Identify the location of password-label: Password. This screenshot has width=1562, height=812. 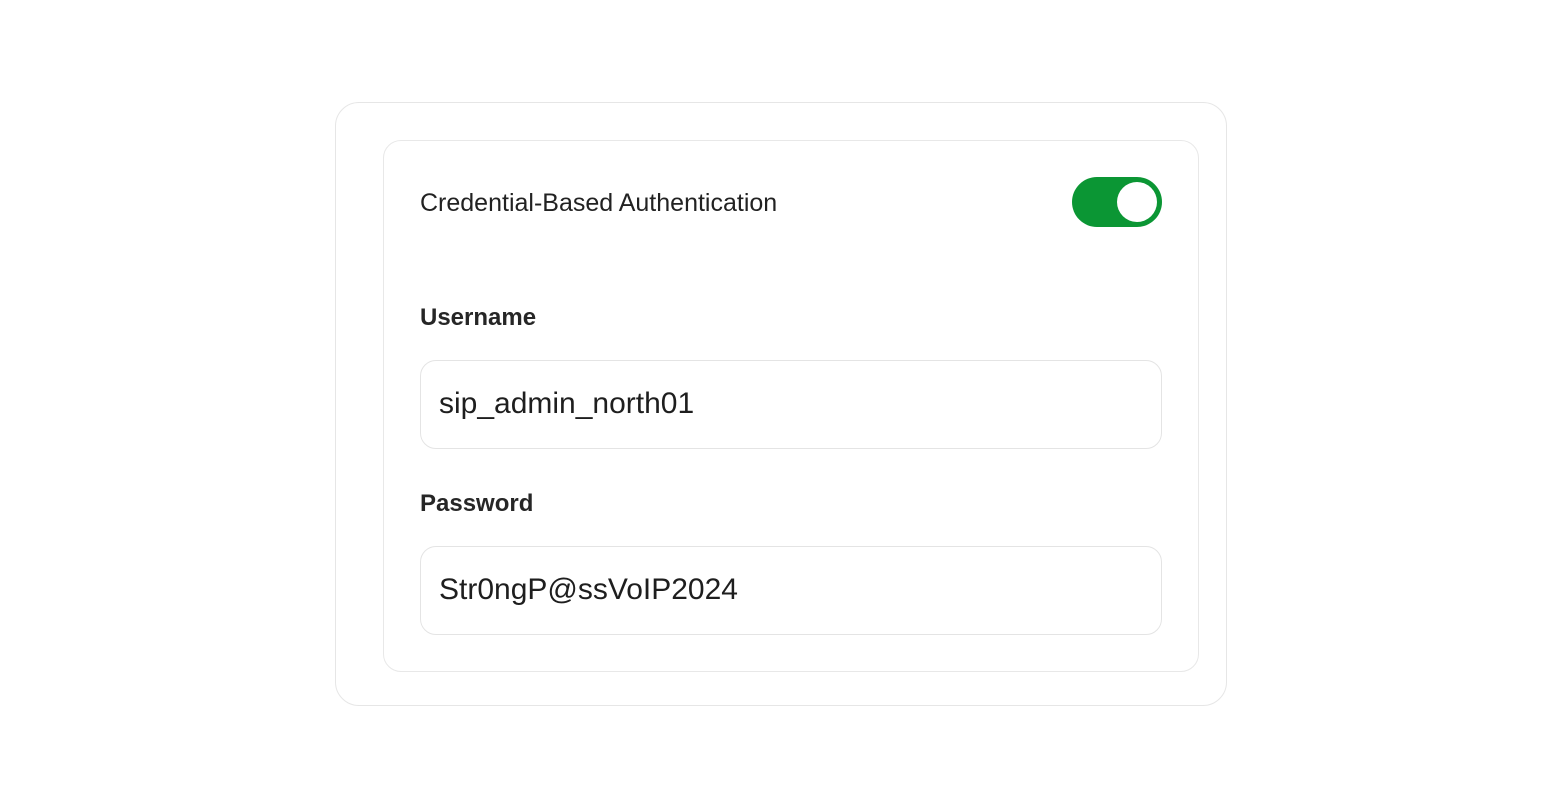
(477, 503).